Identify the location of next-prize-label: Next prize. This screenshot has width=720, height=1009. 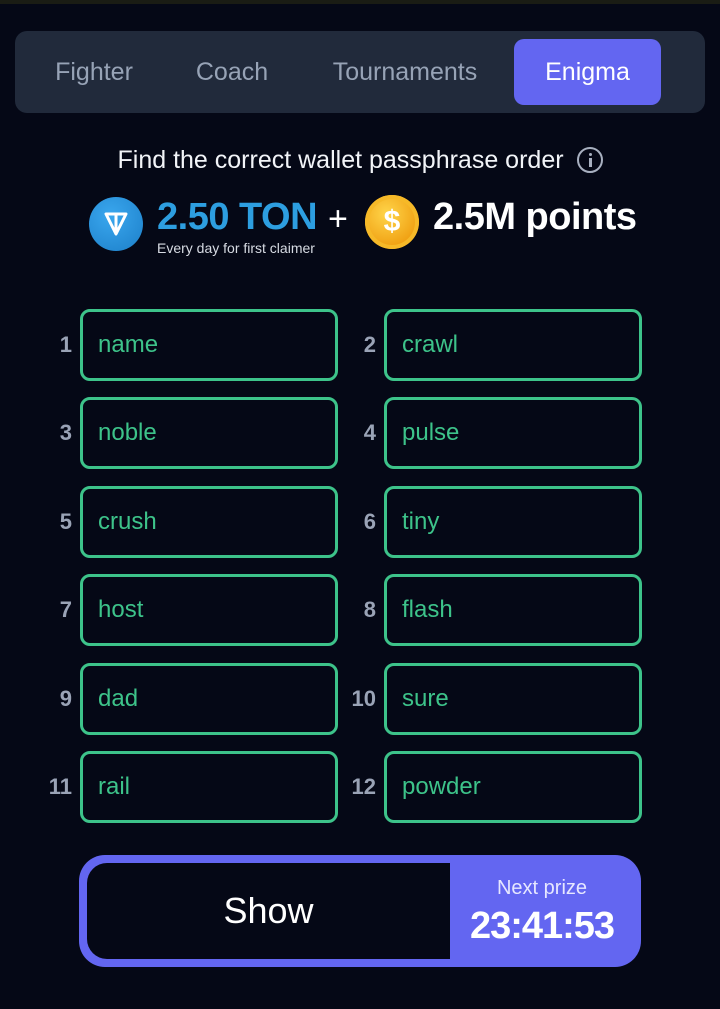
(542, 888).